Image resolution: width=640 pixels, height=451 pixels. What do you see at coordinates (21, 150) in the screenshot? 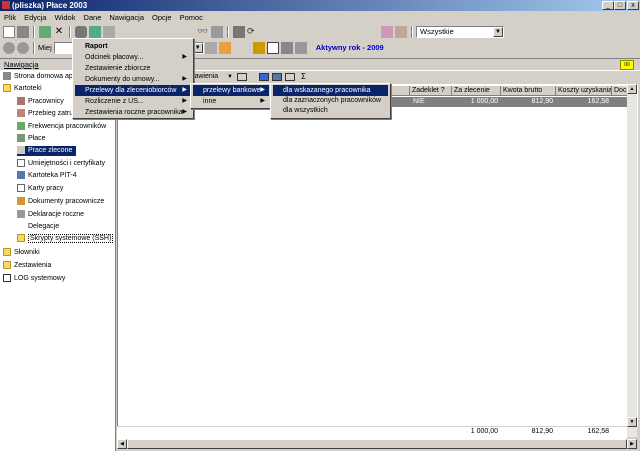
I see `contract-icon` at bounding box center [21, 150].